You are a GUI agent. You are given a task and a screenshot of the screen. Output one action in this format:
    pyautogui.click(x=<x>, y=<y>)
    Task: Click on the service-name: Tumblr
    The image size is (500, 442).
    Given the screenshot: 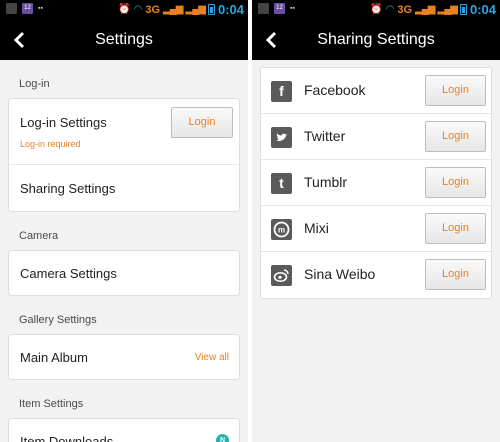 What is the action you would take?
    pyautogui.click(x=326, y=182)
    